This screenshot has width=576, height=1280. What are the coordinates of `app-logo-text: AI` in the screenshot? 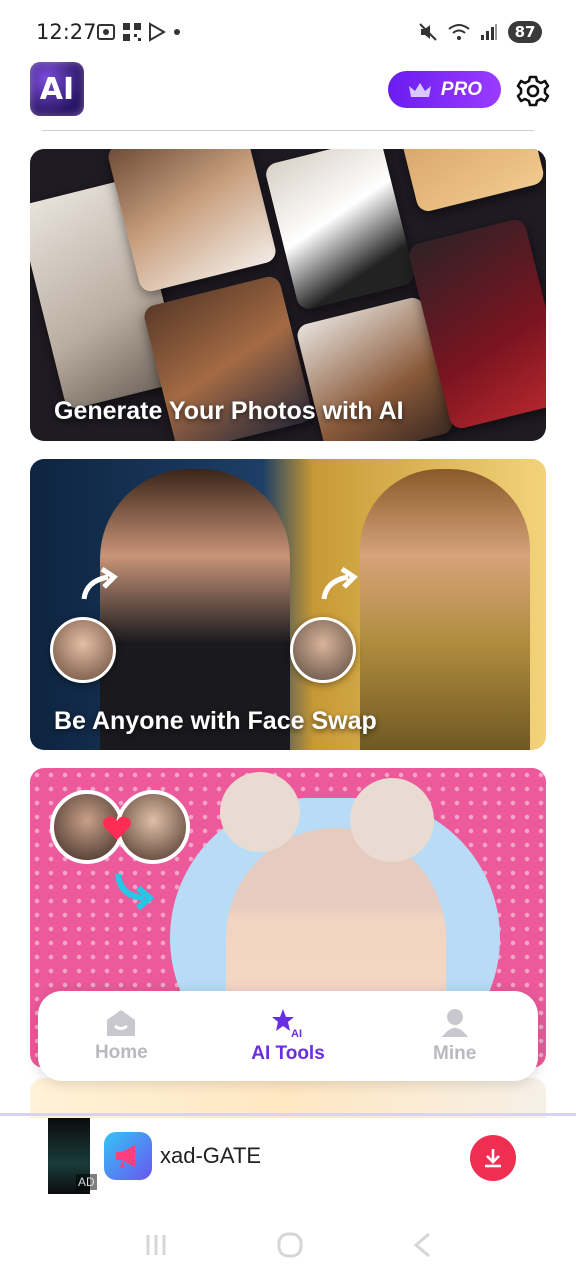 It's located at (57, 89).